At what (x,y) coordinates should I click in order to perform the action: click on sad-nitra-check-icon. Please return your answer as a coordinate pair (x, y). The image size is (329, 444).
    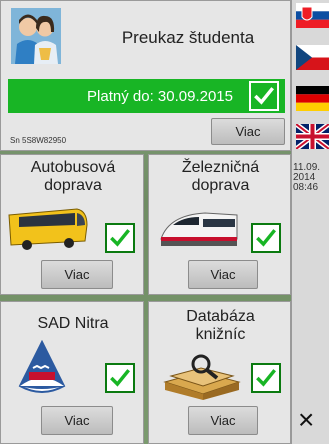
    Looking at the image, I should click on (120, 378).